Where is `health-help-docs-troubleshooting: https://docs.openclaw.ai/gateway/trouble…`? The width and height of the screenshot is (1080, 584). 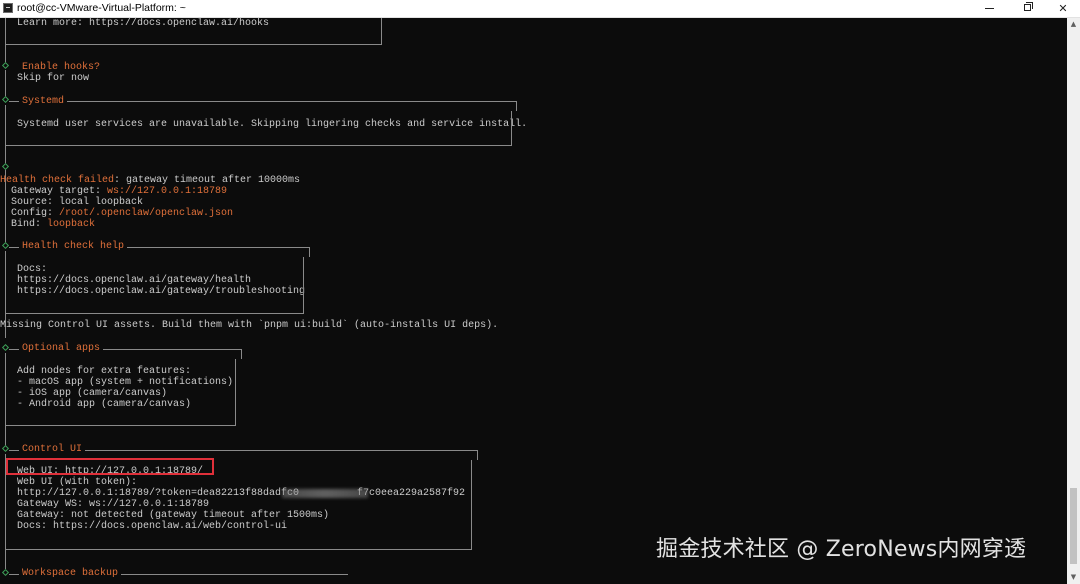 health-help-docs-troubleshooting: https://docs.openclaw.ai/gateway/trouble… is located at coordinates (161, 291).